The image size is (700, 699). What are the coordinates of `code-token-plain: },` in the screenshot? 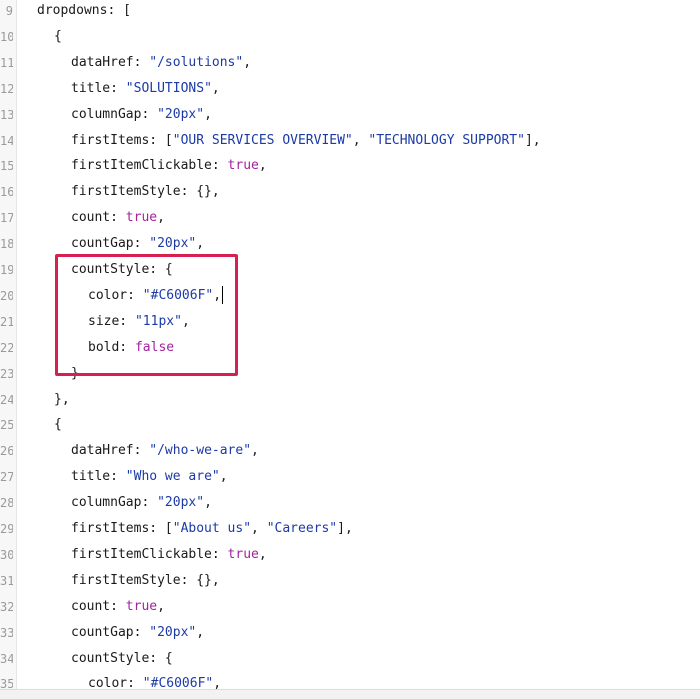 It's located at (62, 399).